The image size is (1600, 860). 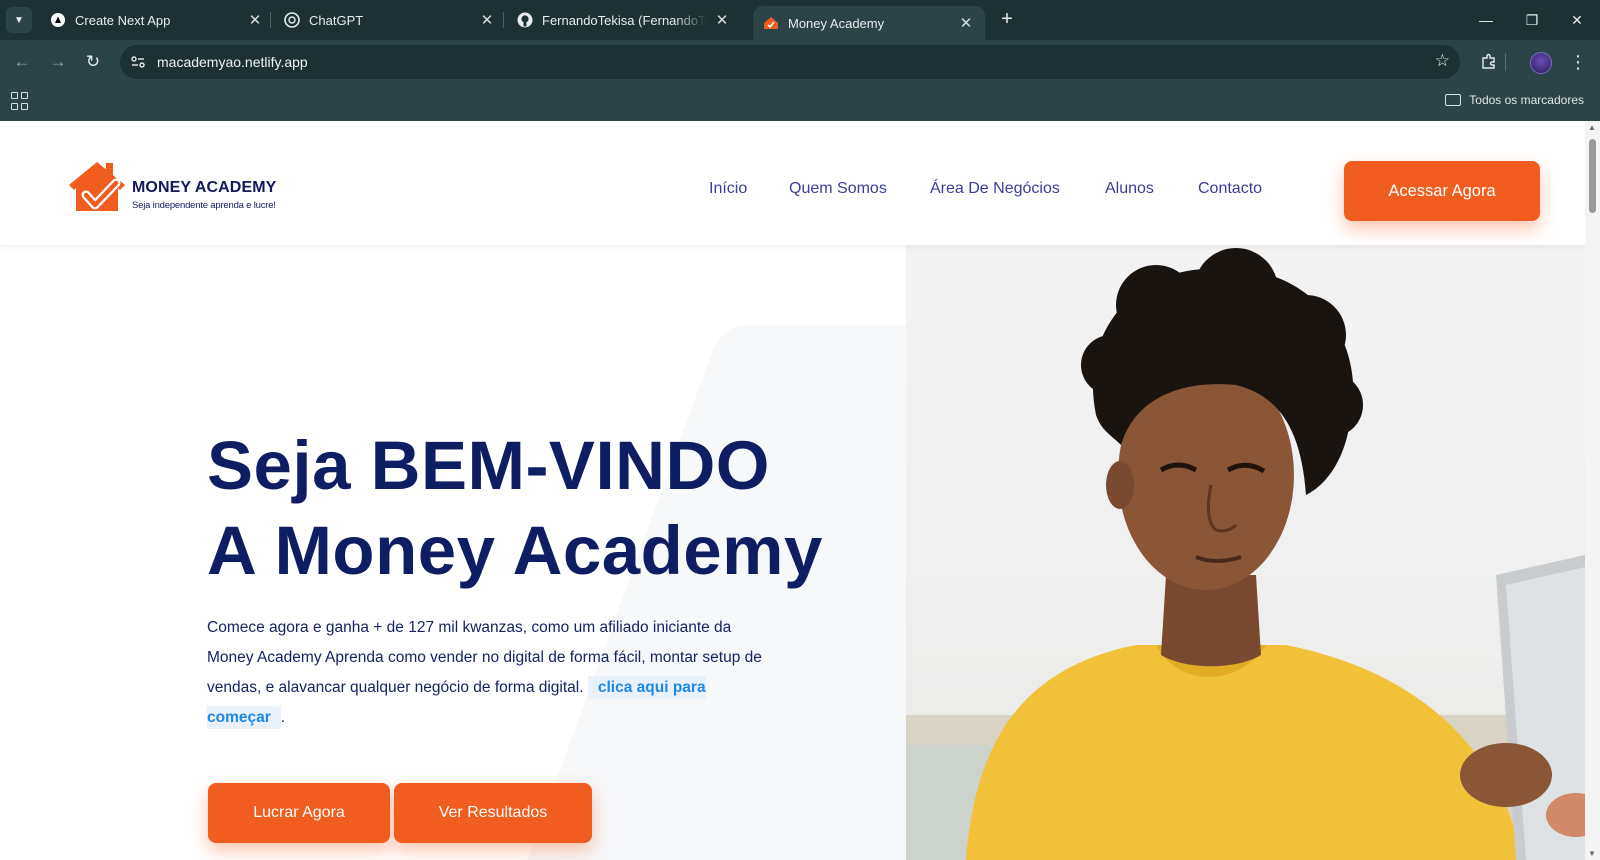 I want to click on lucrar-agora-button: Lucrar Agora, so click(x=299, y=813).